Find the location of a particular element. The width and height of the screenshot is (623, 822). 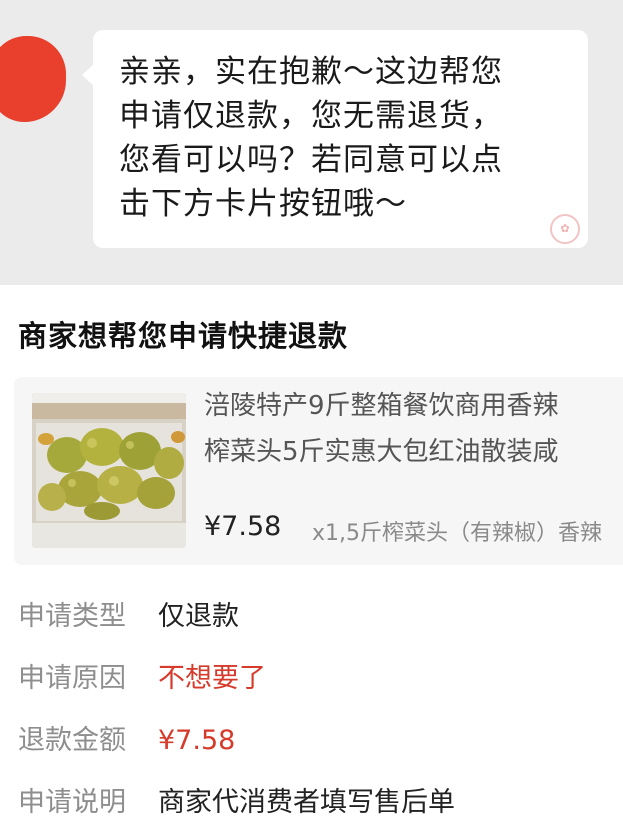

seal-stamp-icon: ✿ is located at coordinates (565, 229).